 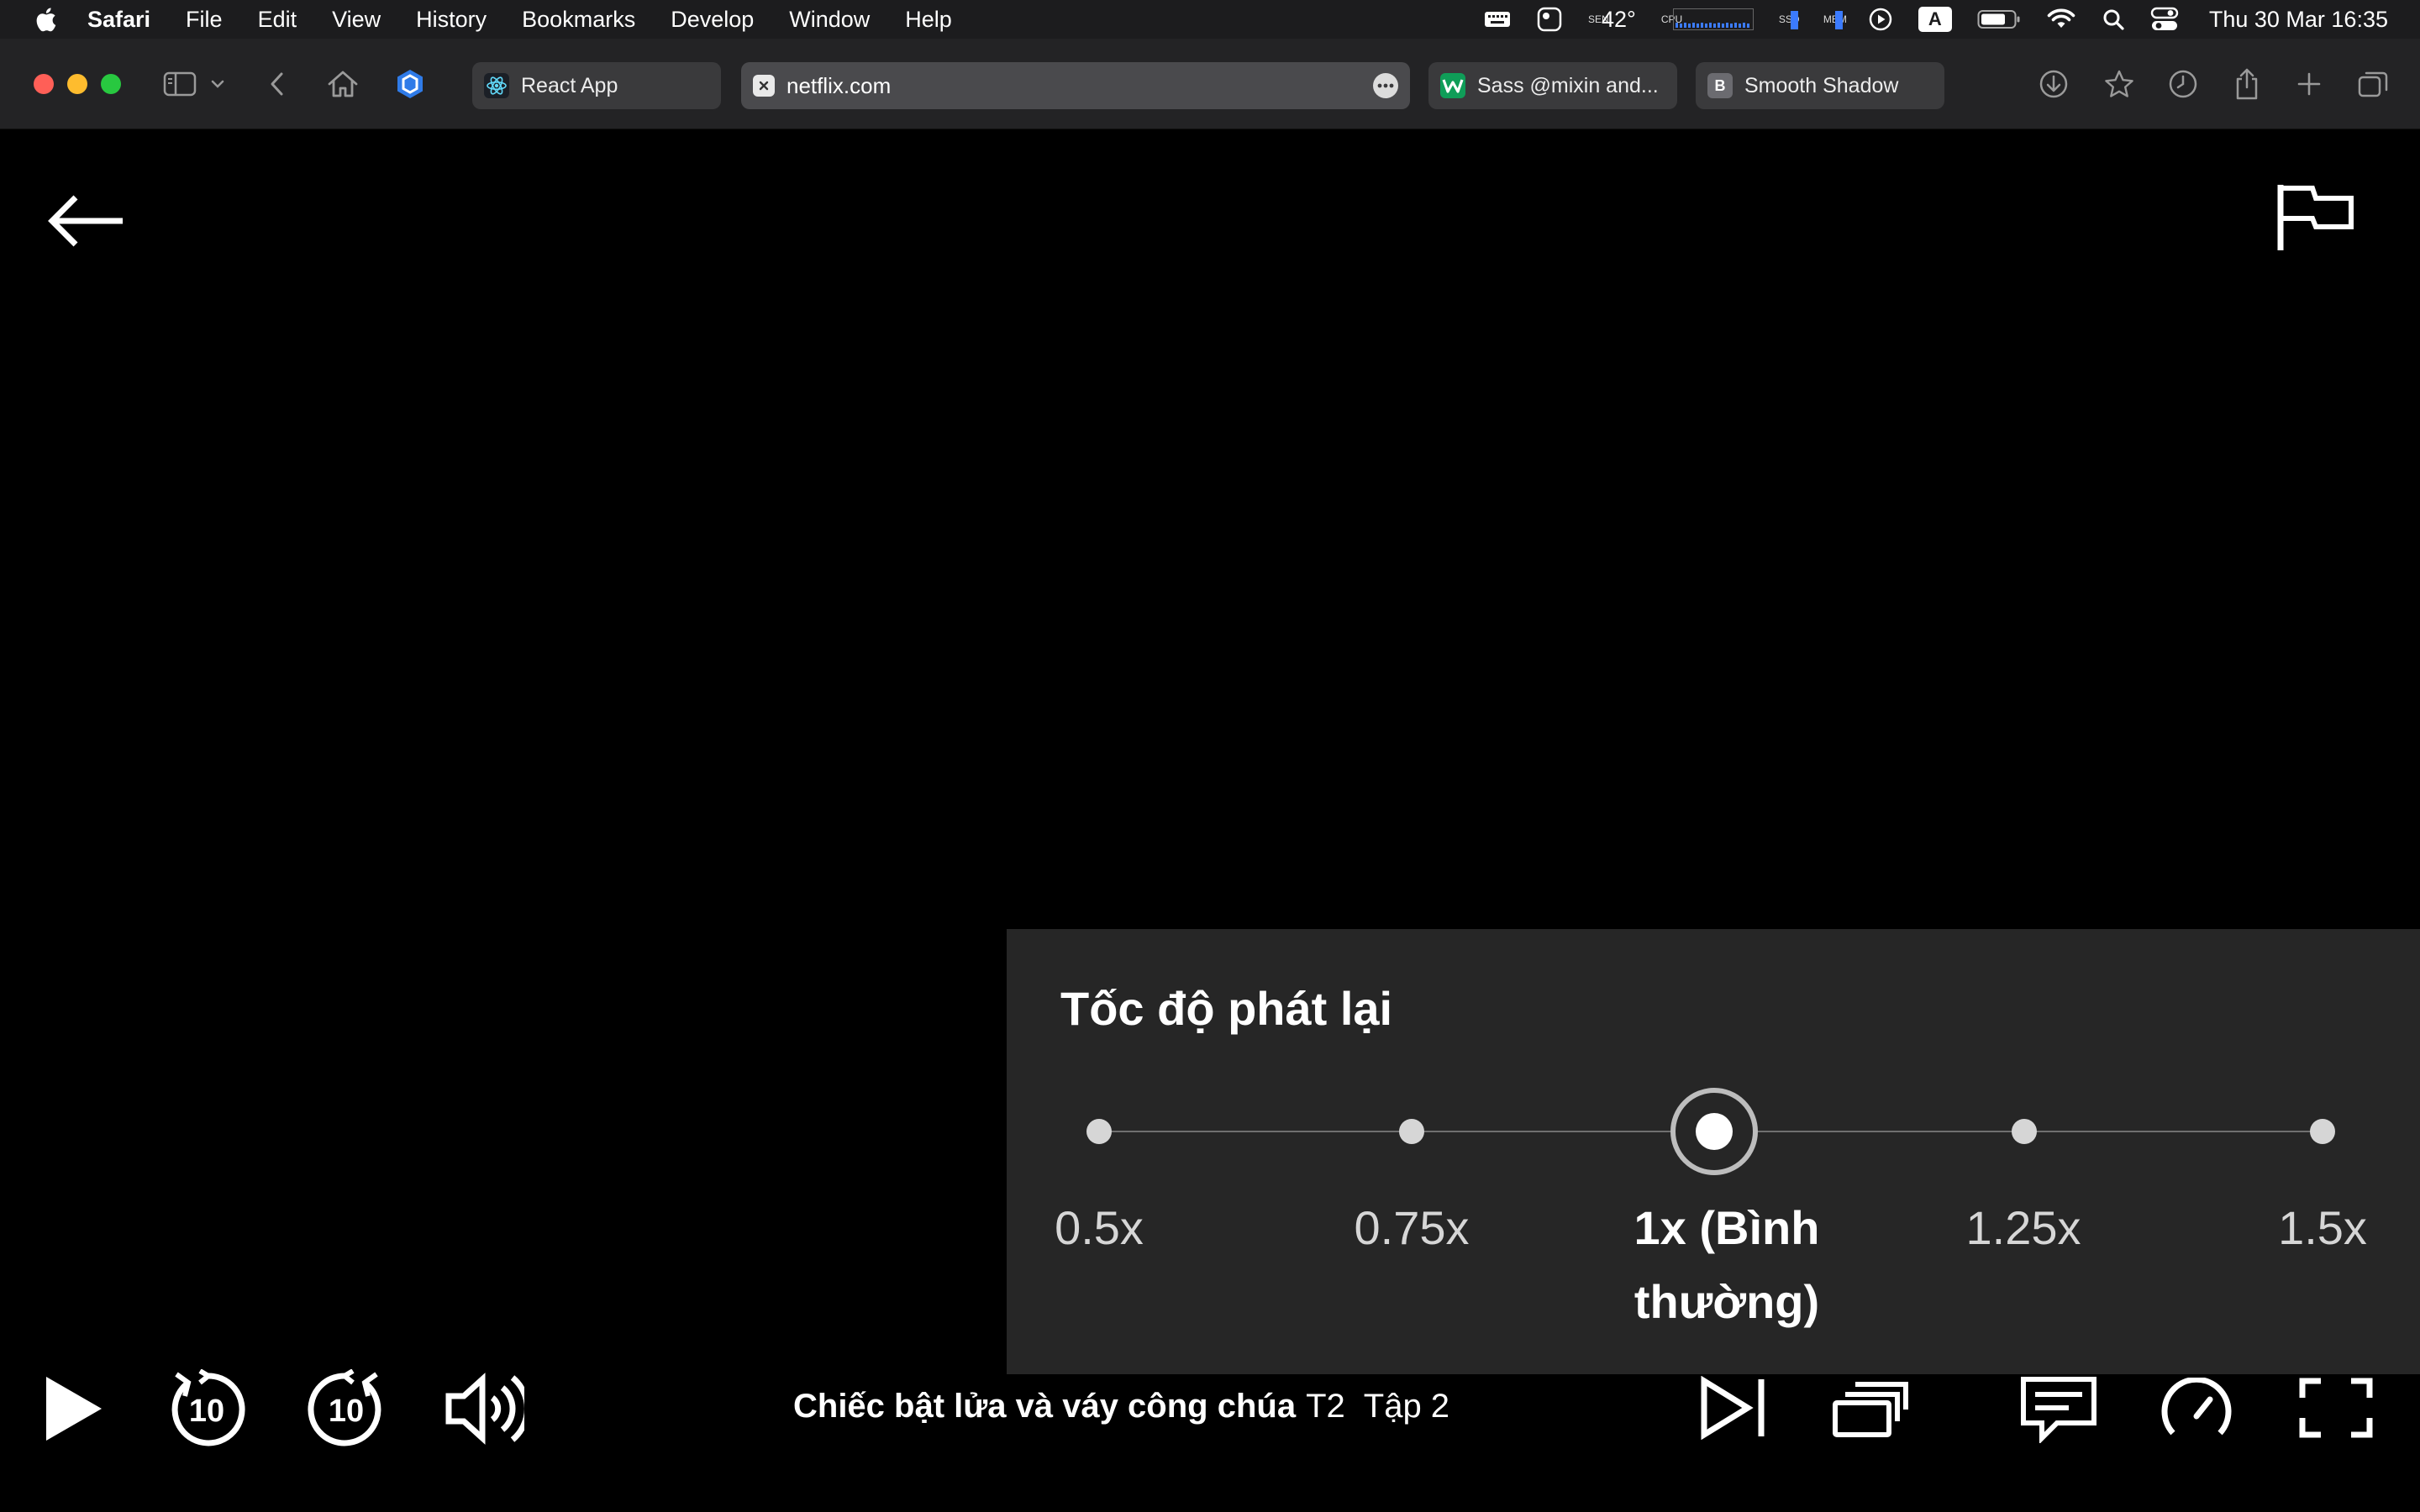 I want to click on zoom-window-button, so click(x=111, y=84).